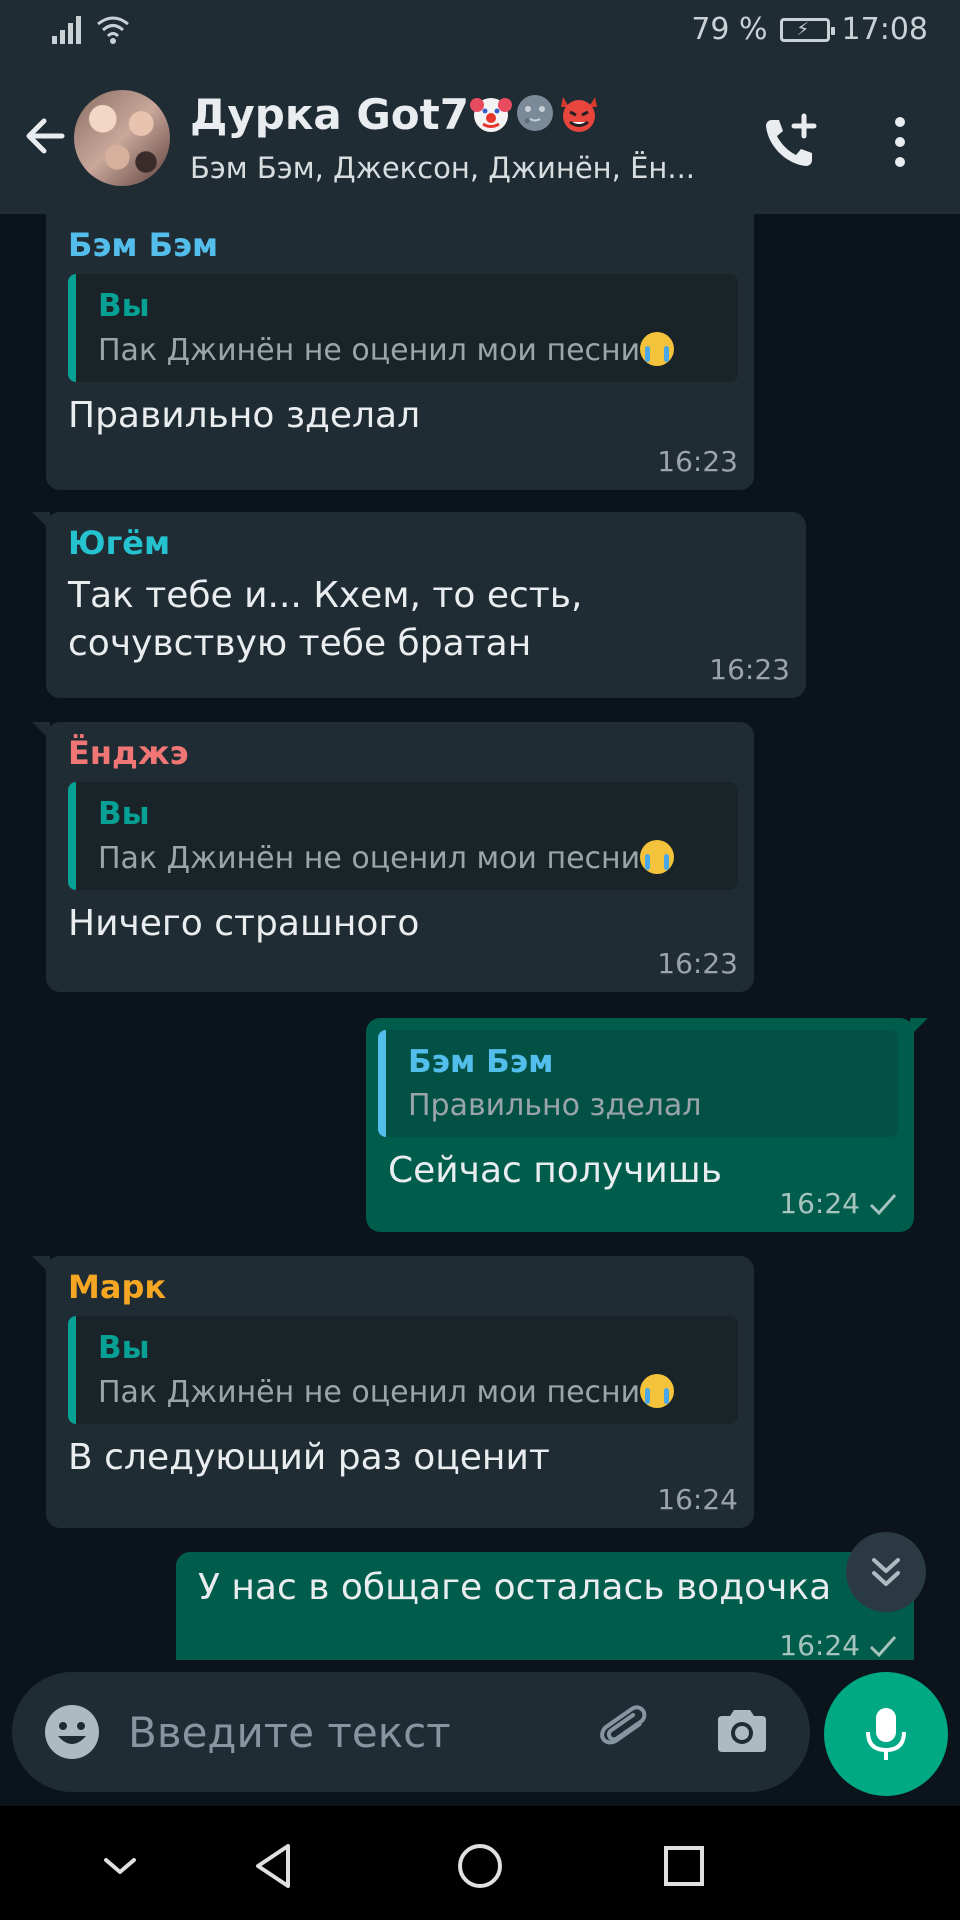 Image resolution: width=960 pixels, height=1920 pixels. What do you see at coordinates (900, 142) in the screenshot?
I see `more-options-icon` at bounding box center [900, 142].